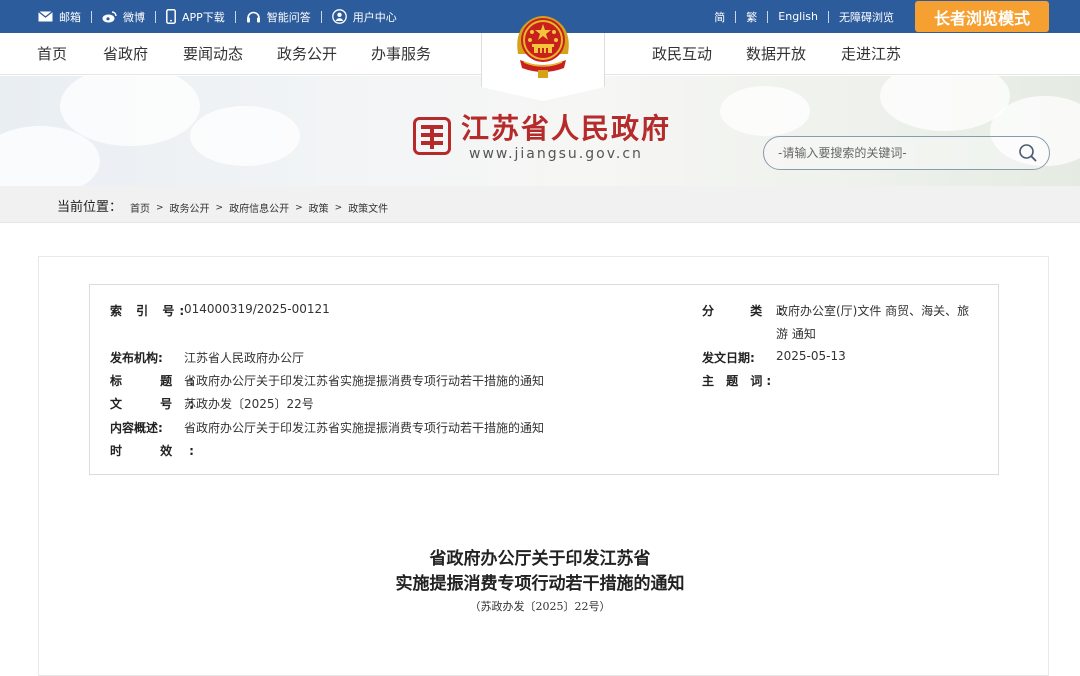 This screenshot has width=1080, height=676. What do you see at coordinates (682, 54) in the screenshot?
I see `nav-interaction: 政民互动` at bounding box center [682, 54].